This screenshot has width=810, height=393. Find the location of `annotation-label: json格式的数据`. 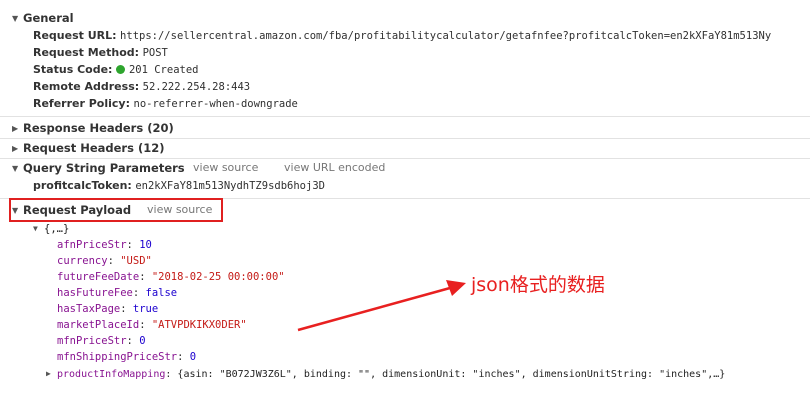

annotation-label: json格式的数据 is located at coordinates (538, 285).